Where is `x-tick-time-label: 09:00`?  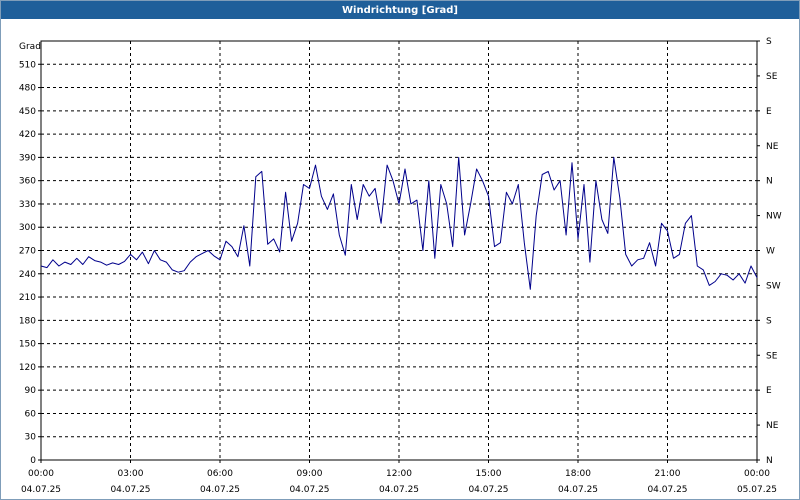
x-tick-time-label: 09:00 is located at coordinates (310, 474).